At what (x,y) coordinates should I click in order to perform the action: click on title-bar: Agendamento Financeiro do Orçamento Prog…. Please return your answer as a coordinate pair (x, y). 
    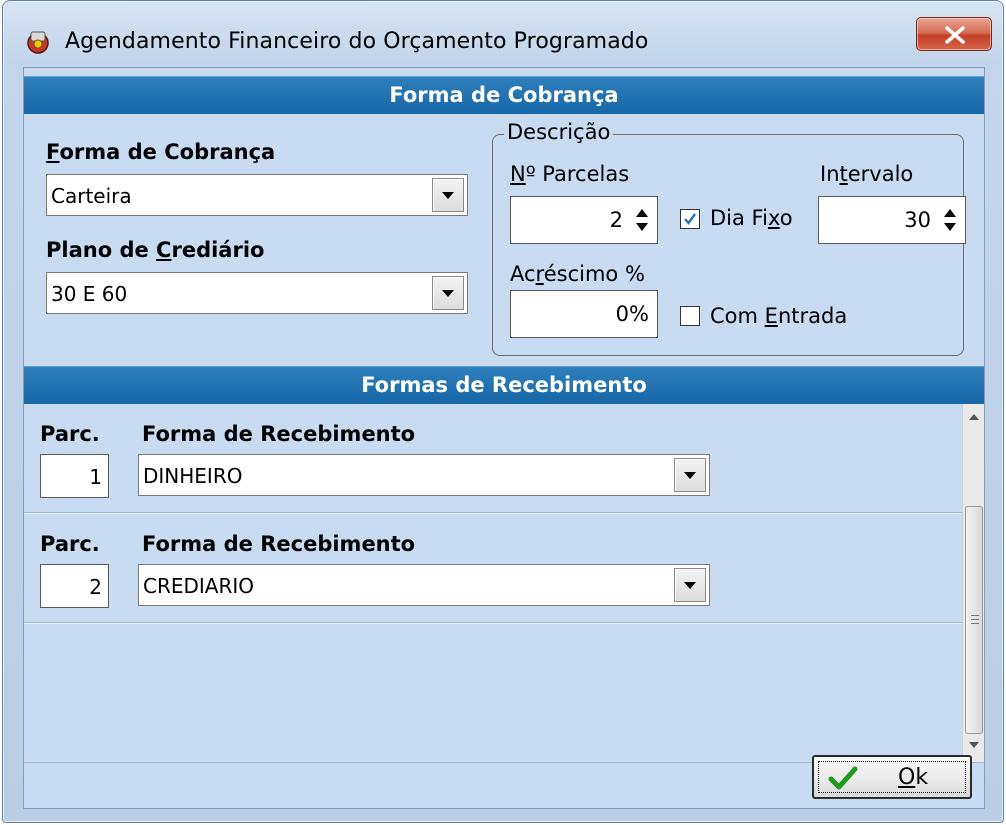
    Looking at the image, I should click on (503, 34).